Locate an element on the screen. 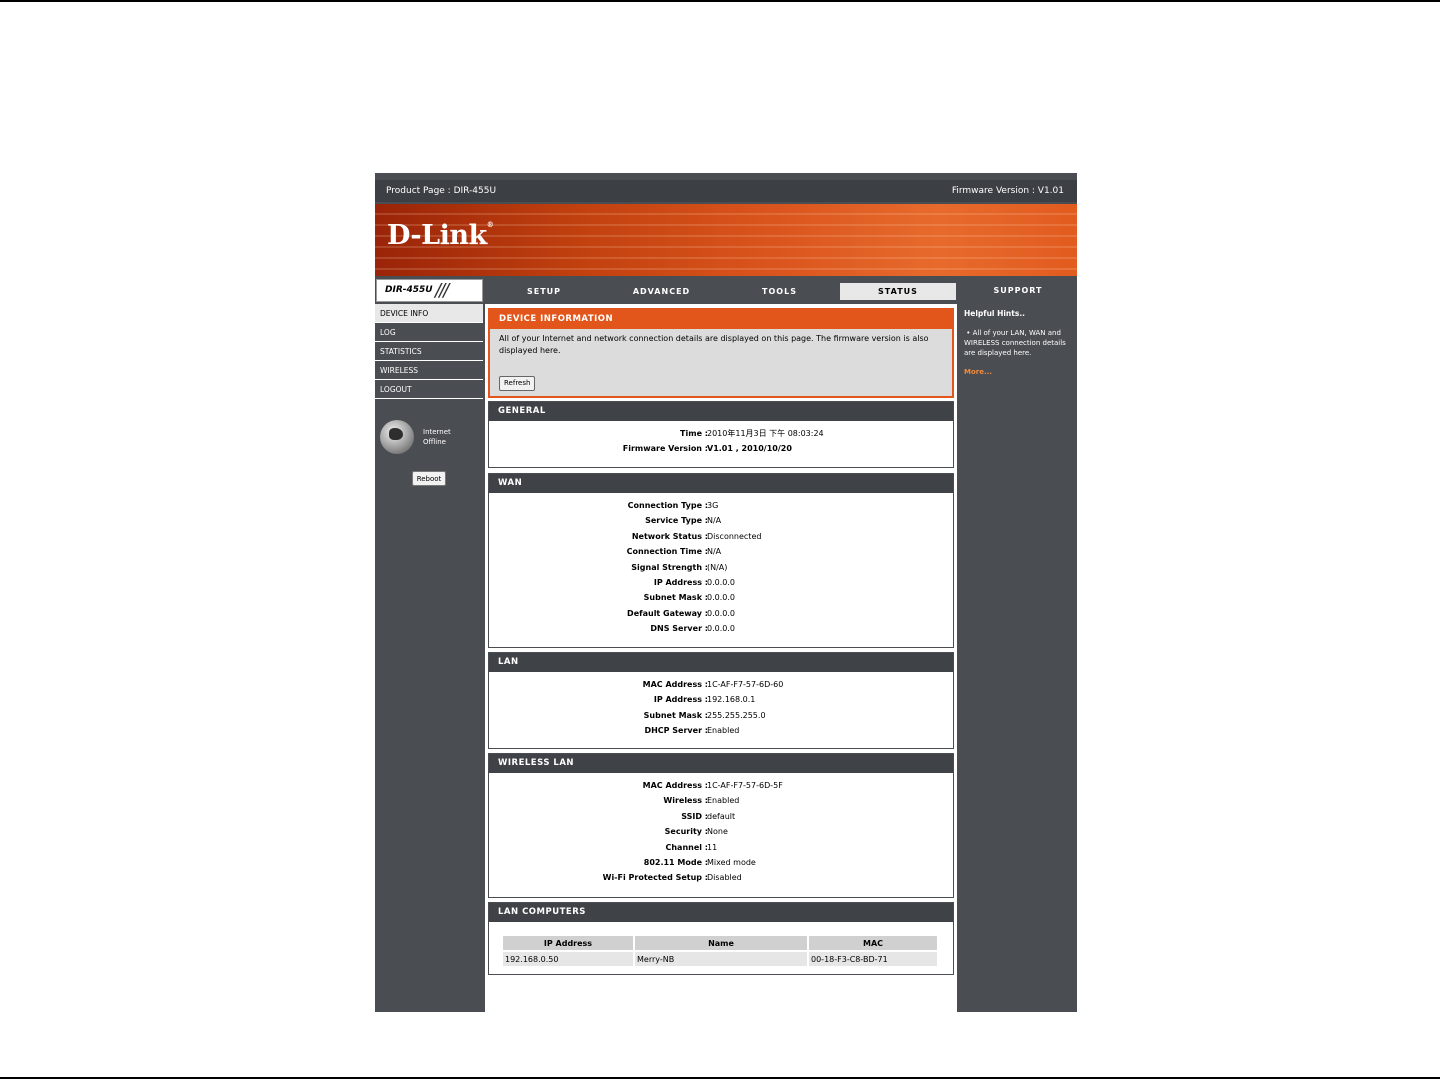 This screenshot has height=1081, width=1440. brand-banner: D-Link® is located at coordinates (726, 240).